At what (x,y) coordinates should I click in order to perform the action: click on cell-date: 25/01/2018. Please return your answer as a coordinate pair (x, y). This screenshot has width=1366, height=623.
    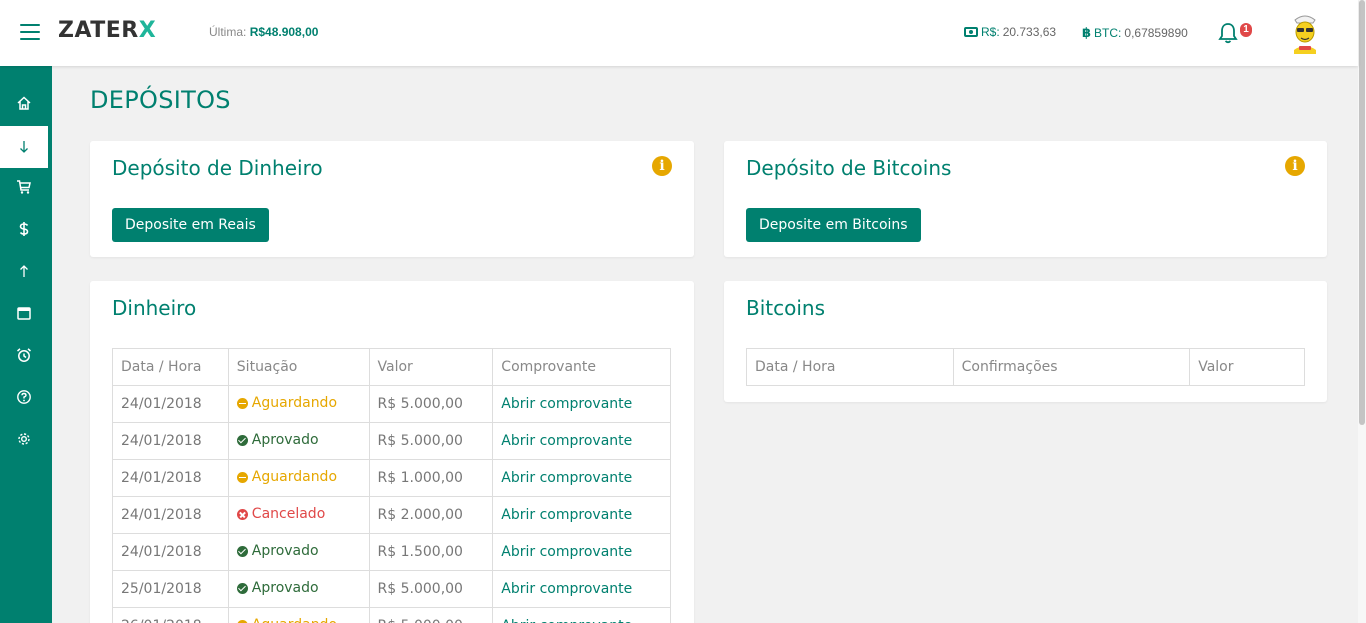
    Looking at the image, I should click on (170, 589).